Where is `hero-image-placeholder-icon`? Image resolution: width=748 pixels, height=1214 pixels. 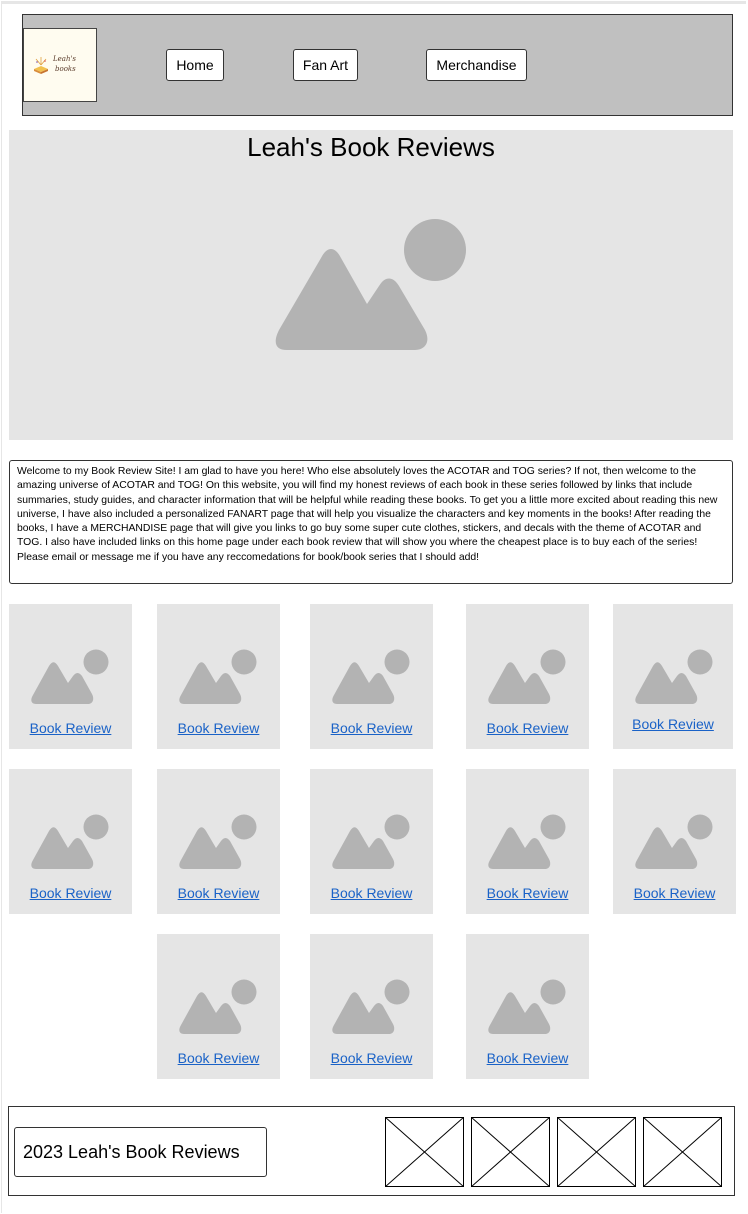 hero-image-placeholder-icon is located at coordinates (370, 284).